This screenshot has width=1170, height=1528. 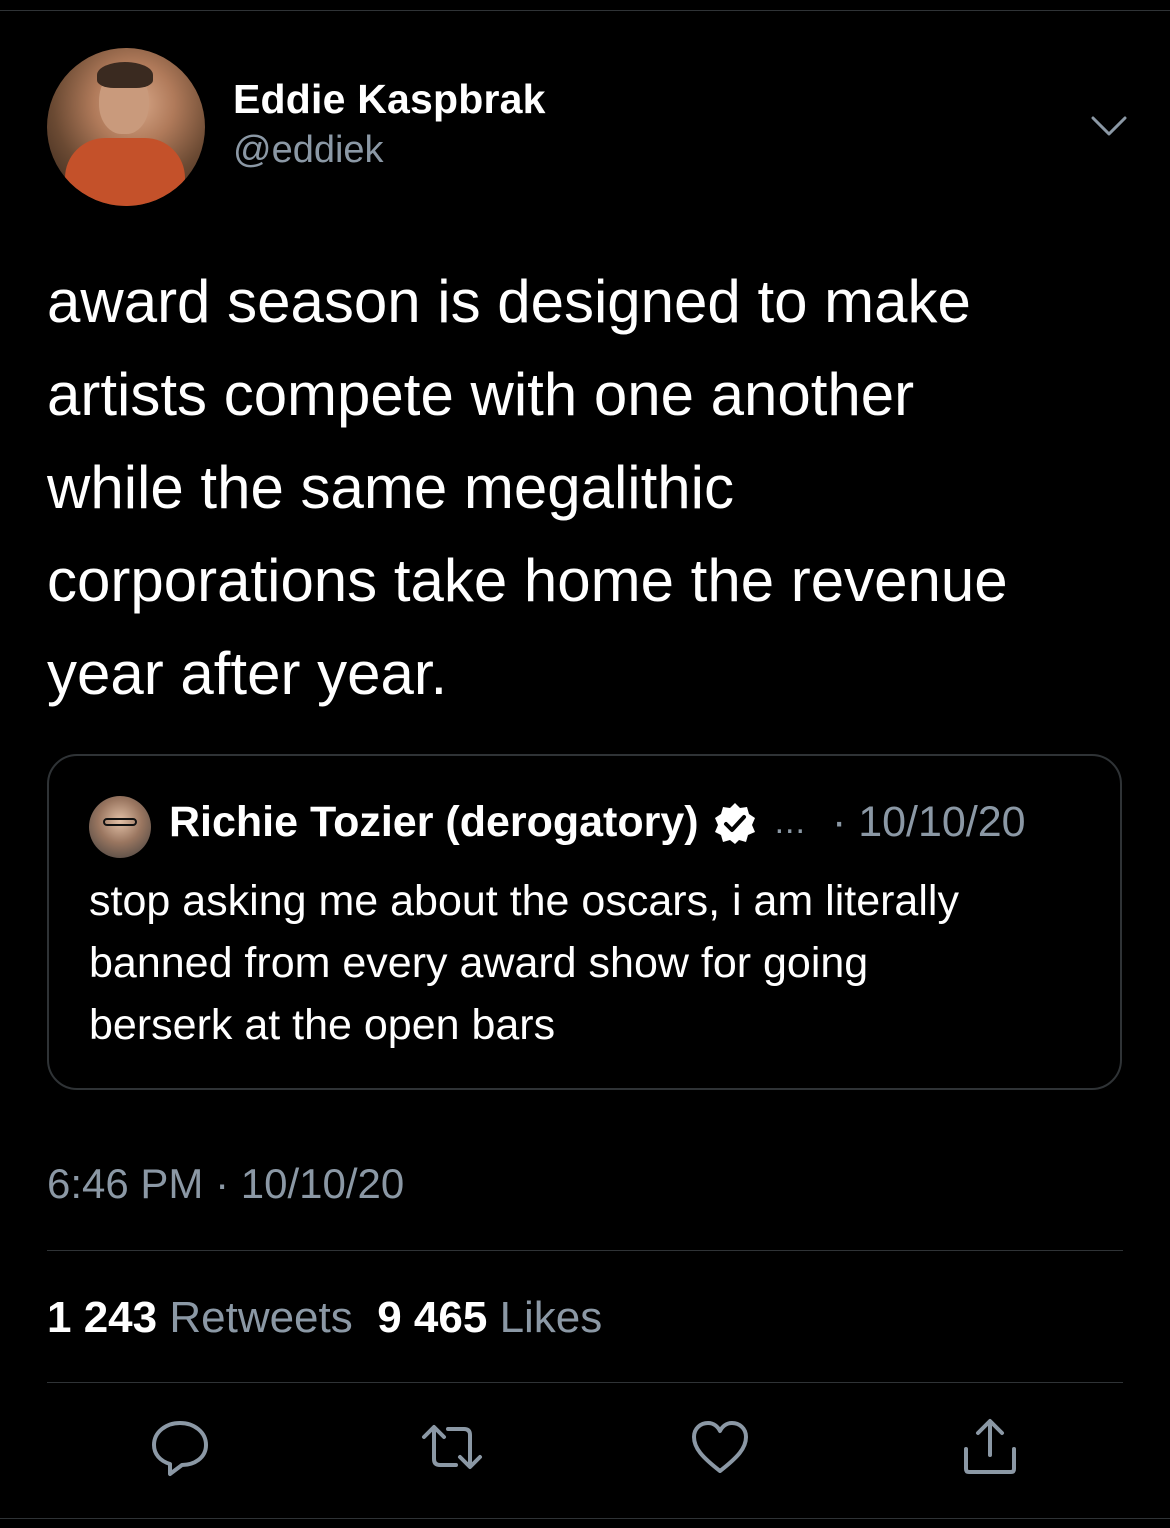 What do you see at coordinates (489, 1317) in the screenshot?
I see `likes-stat: 9 465 Likes` at bounding box center [489, 1317].